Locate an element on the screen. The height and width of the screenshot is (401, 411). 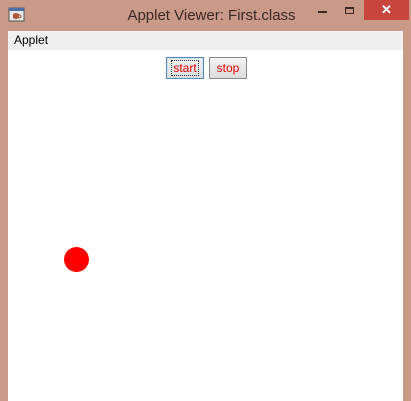
title-bar: Applet Viewer: First.class ✕ is located at coordinates (205, 15).